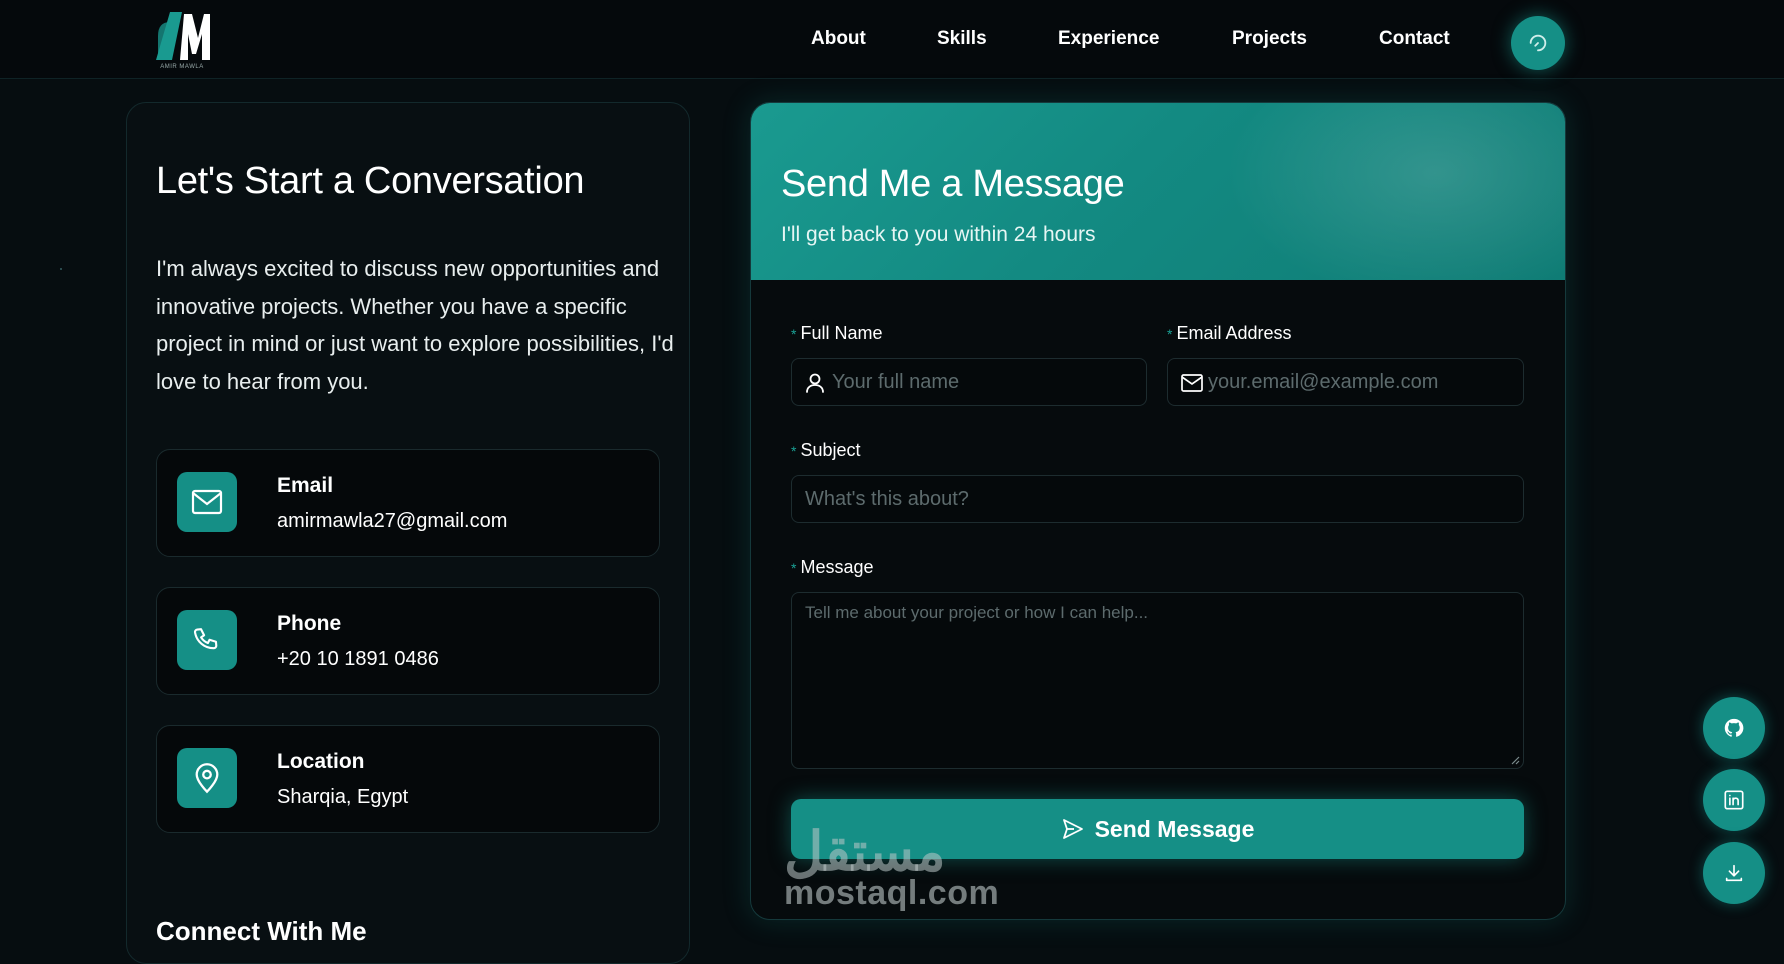 The height and width of the screenshot is (964, 1784). I want to click on send-icon, so click(1072, 829).